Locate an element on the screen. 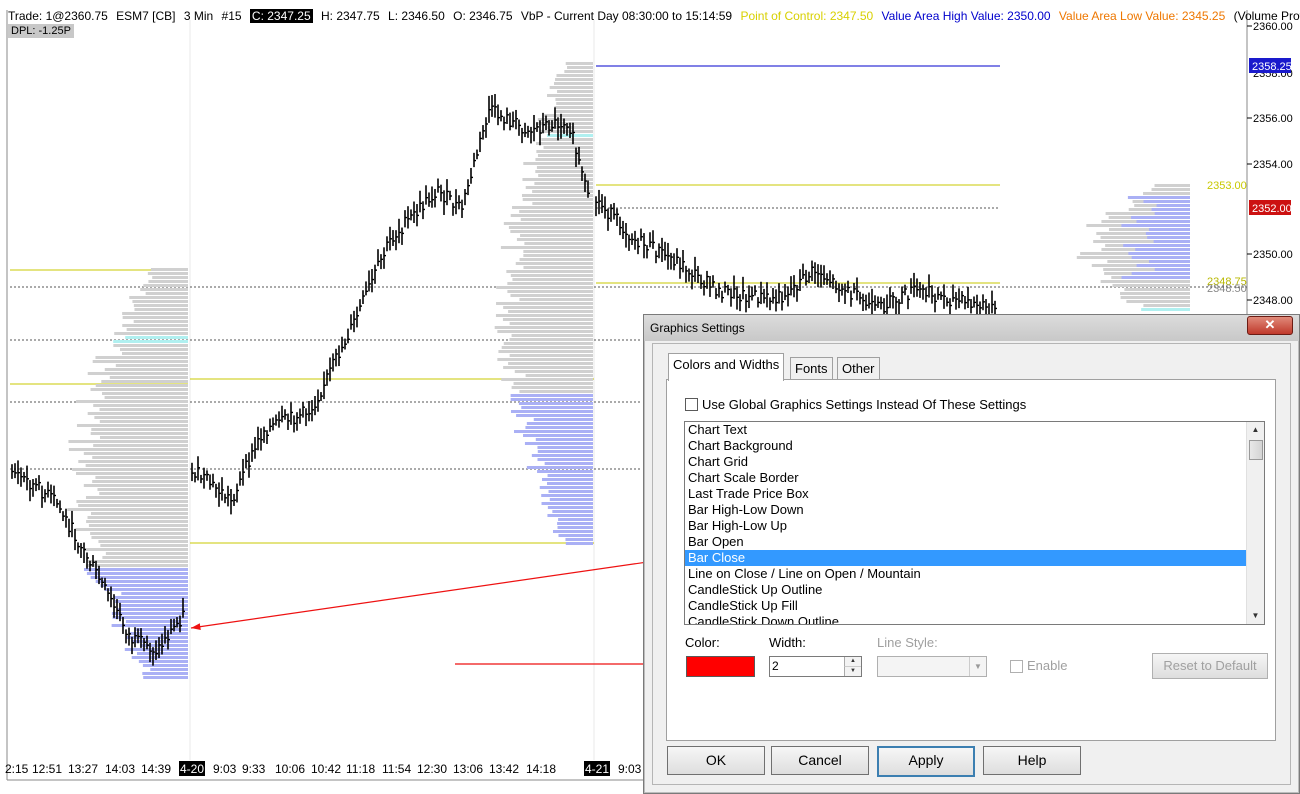 The height and width of the screenshot is (794, 1300). list-item: Chart Scale Border is located at coordinates (965, 478).